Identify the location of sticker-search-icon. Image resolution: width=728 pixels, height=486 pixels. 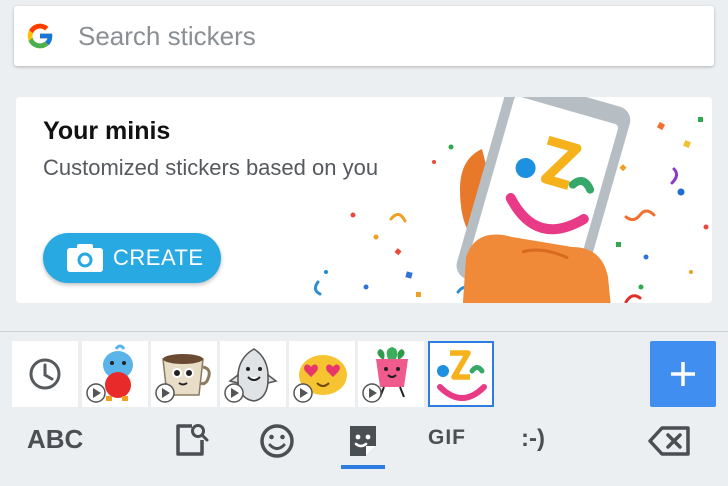
(191, 441).